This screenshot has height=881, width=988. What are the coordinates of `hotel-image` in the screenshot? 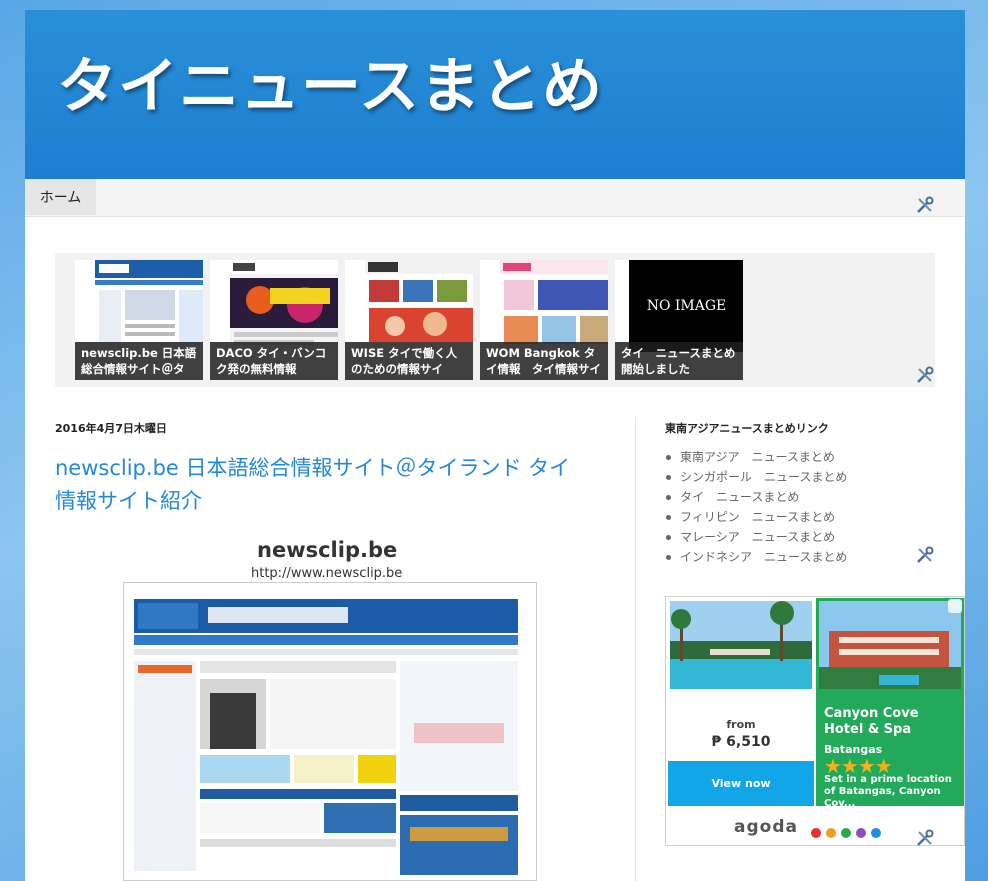 It's located at (890, 645).